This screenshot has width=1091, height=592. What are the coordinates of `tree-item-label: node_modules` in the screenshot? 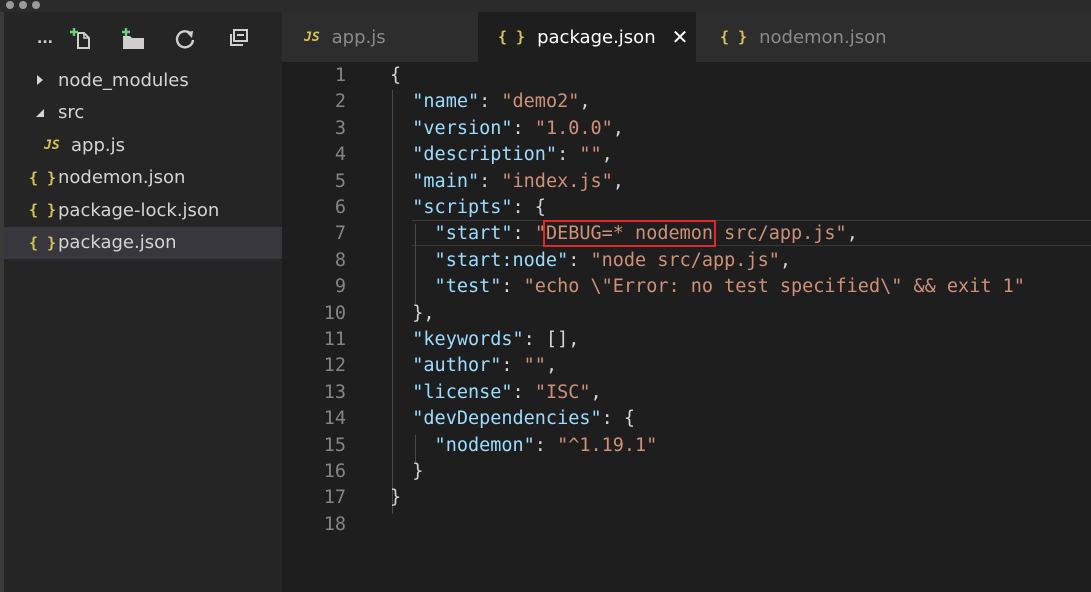 It's located at (123, 80).